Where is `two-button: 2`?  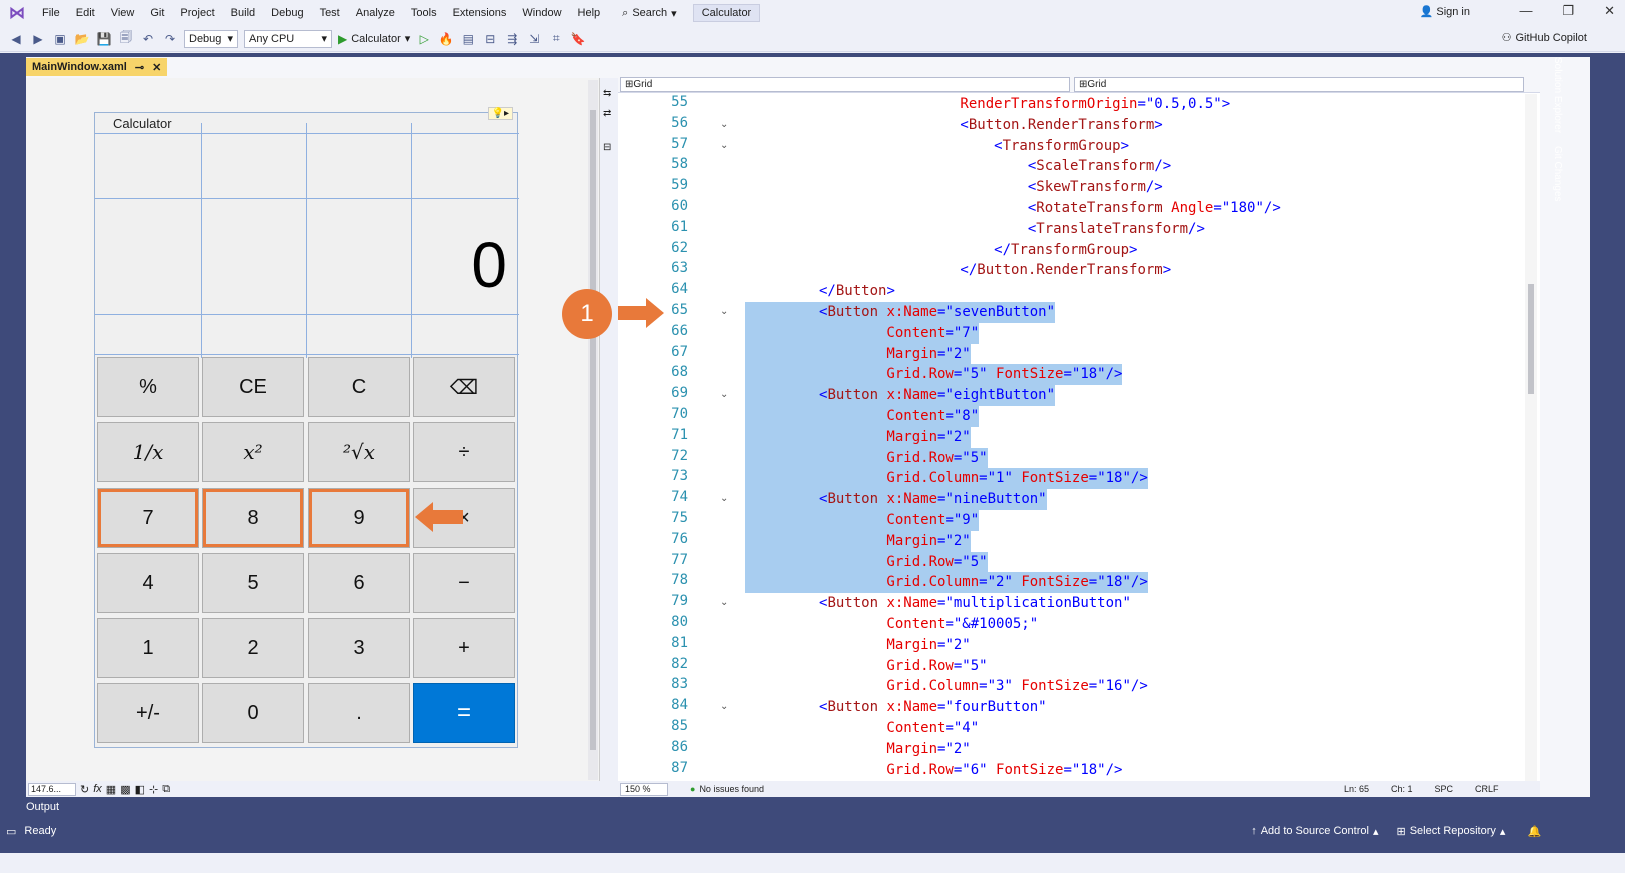
two-button: 2 is located at coordinates (253, 648).